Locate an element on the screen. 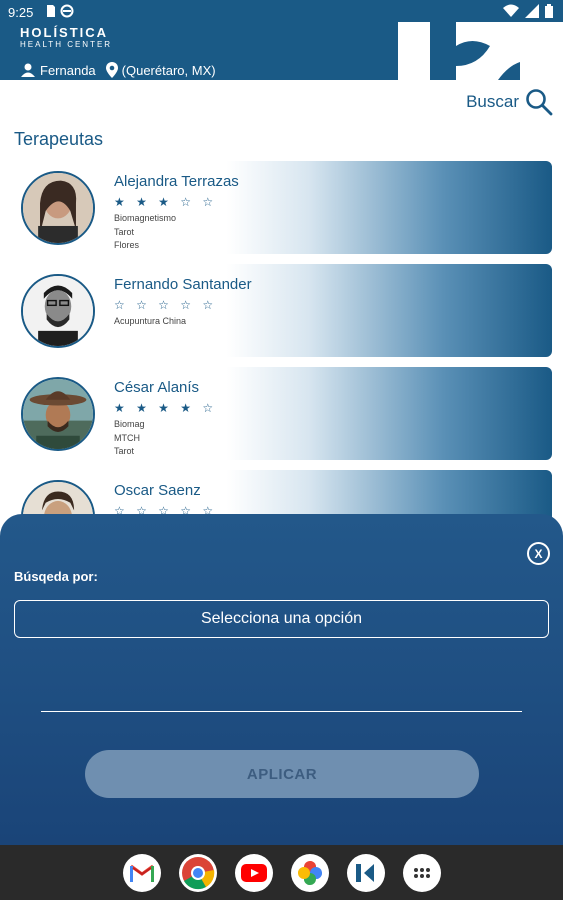 The width and height of the screenshot is (563, 900). specialty-list: Biomag MTCH Tarot is located at coordinates (165, 438).